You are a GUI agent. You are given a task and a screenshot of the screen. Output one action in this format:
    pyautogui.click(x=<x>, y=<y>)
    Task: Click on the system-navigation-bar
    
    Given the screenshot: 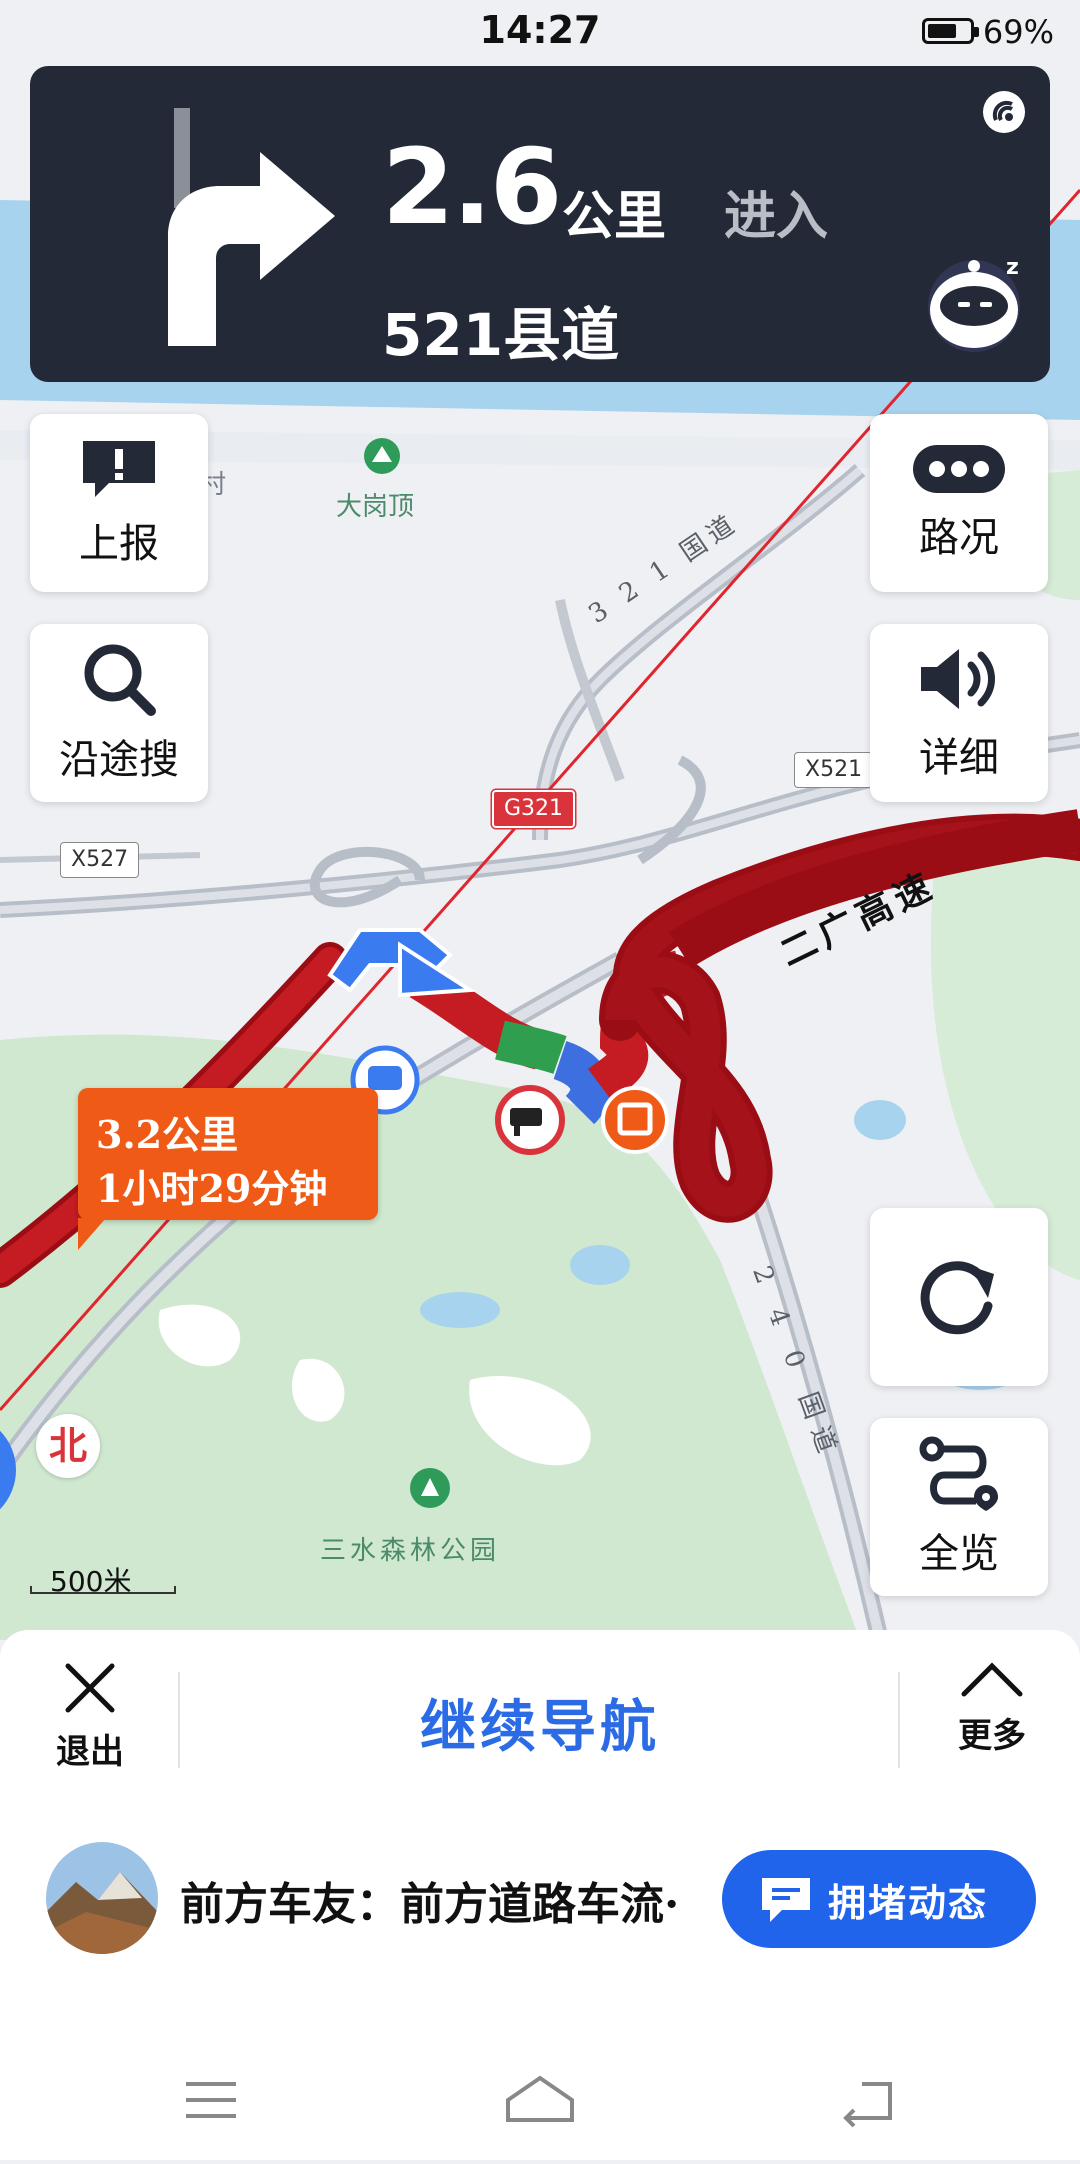 What is the action you would take?
    pyautogui.click(x=540, y=2110)
    